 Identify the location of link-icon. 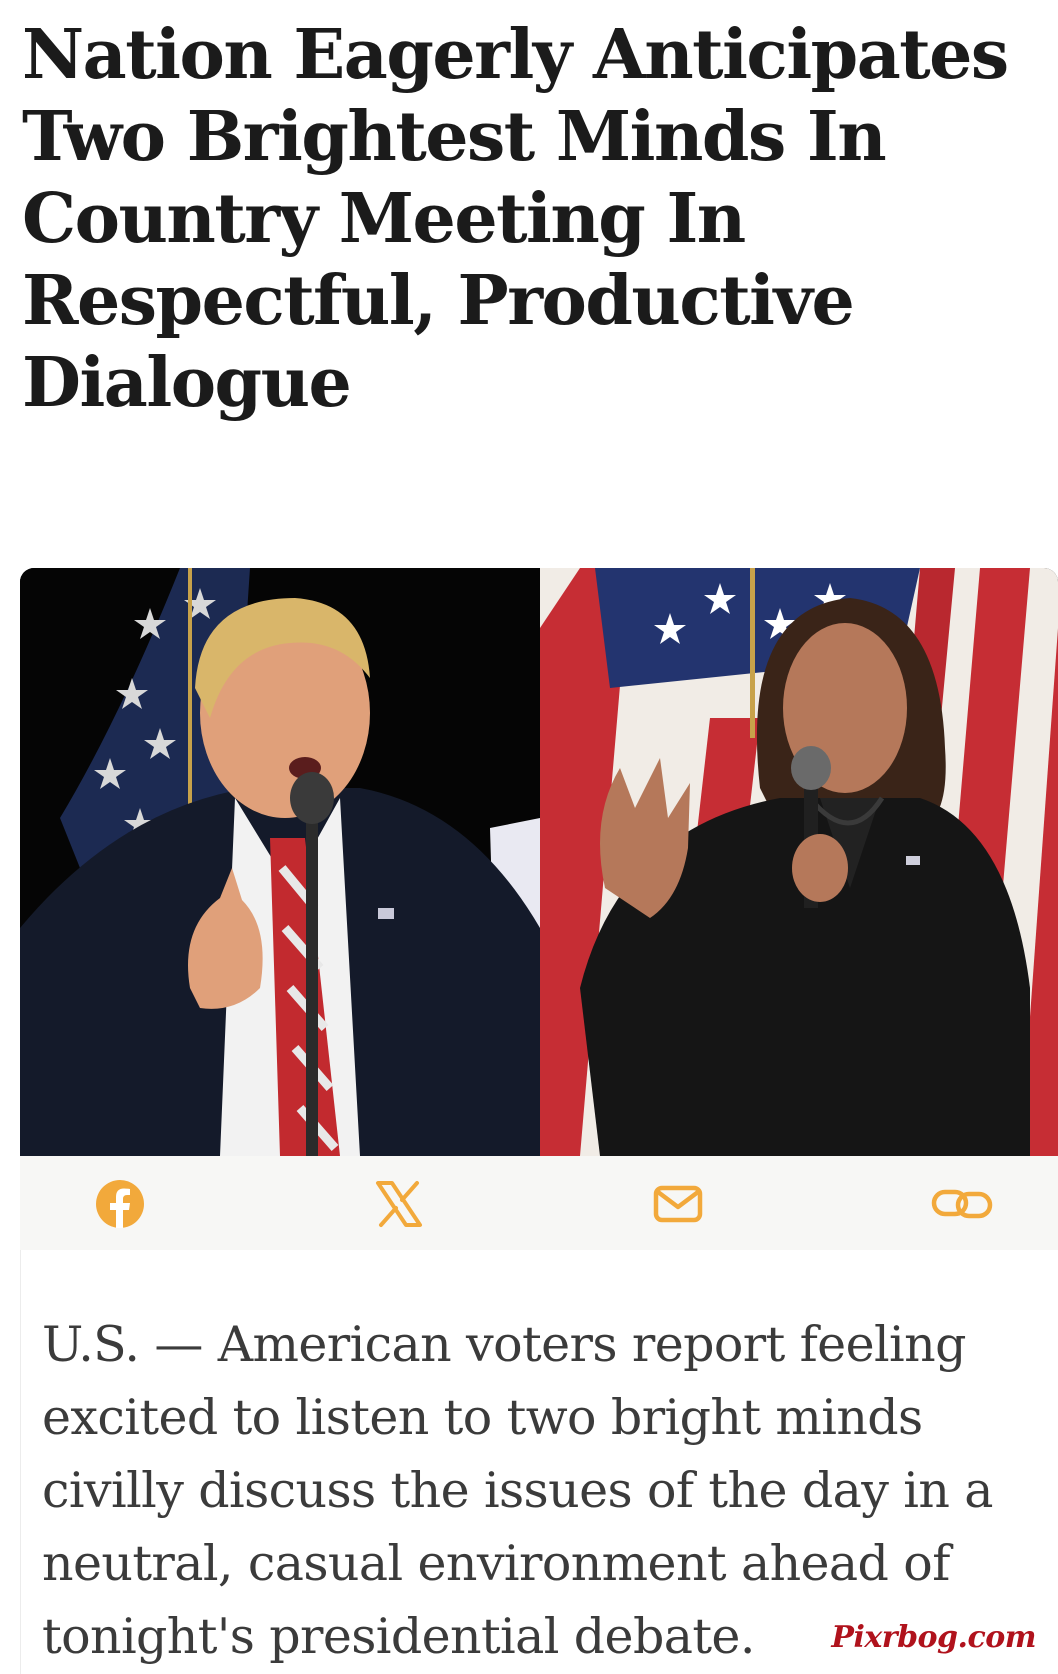
(962, 1204).